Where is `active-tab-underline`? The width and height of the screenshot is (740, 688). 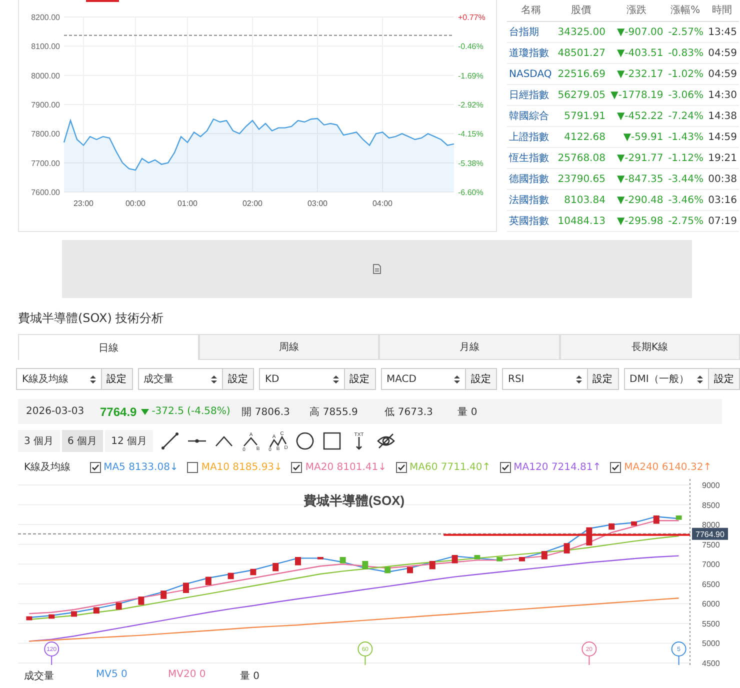
active-tab-underline is located at coordinates (102, 1).